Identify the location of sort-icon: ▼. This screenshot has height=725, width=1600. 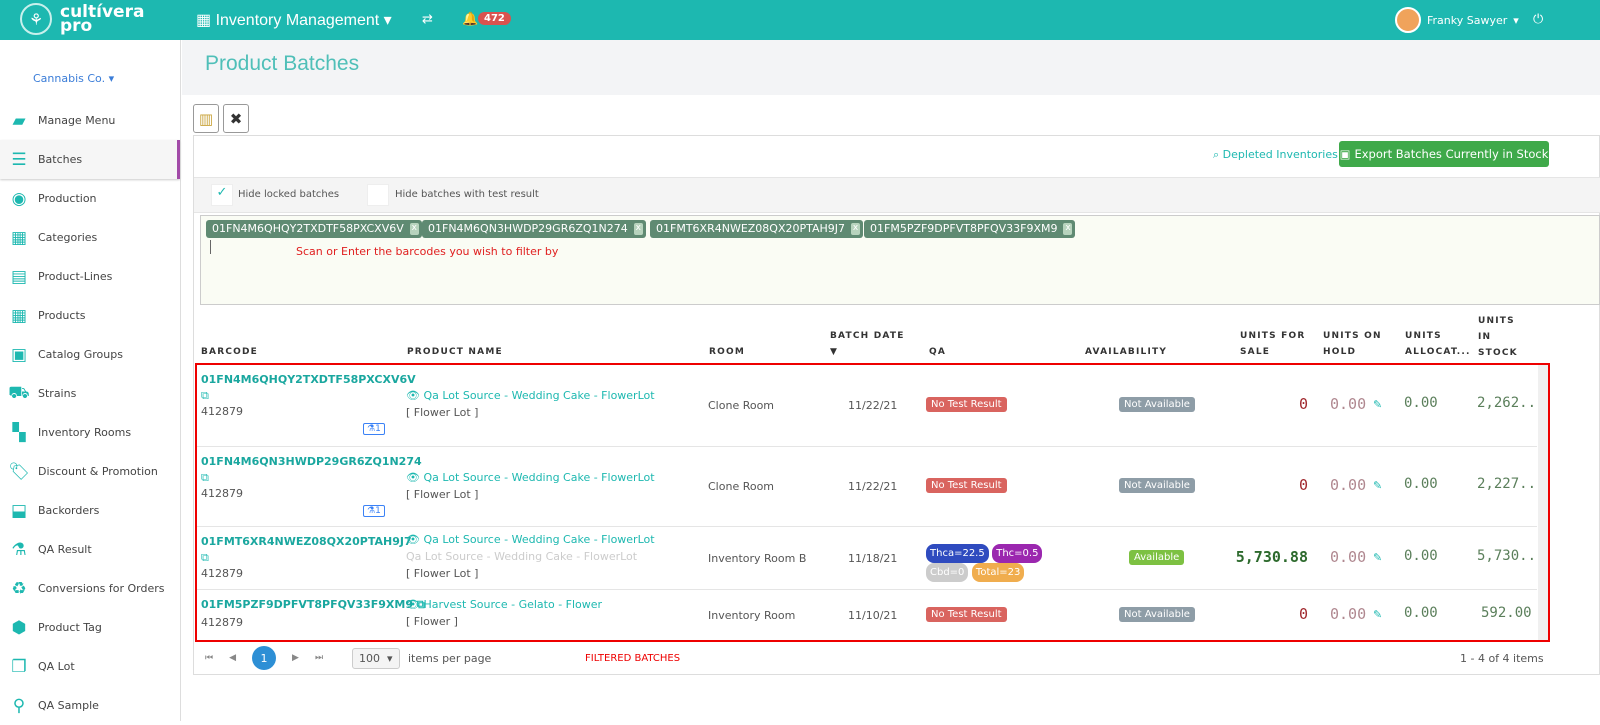
(834, 352).